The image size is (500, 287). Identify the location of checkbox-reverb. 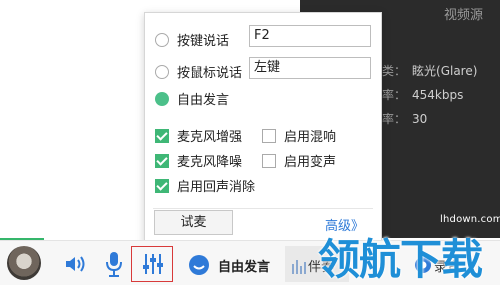
(269, 135).